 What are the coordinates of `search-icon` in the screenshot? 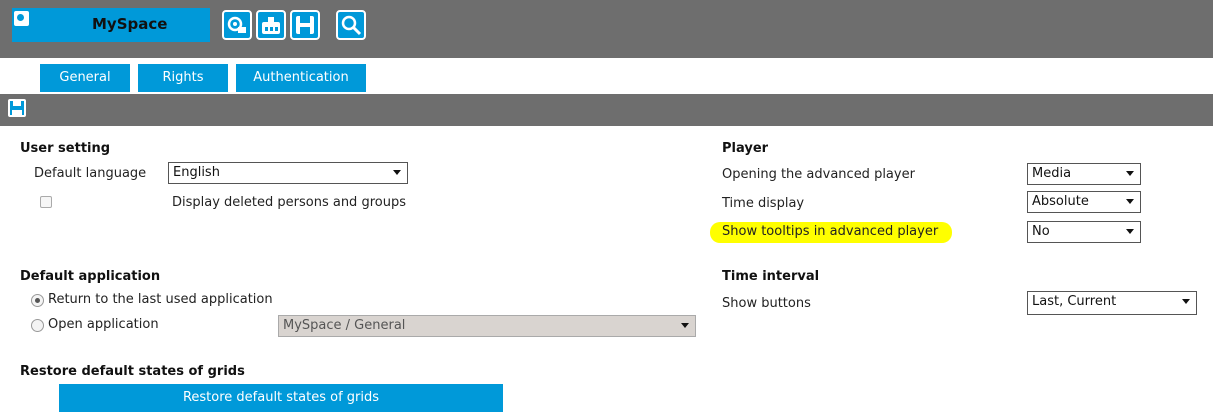 It's located at (351, 25).